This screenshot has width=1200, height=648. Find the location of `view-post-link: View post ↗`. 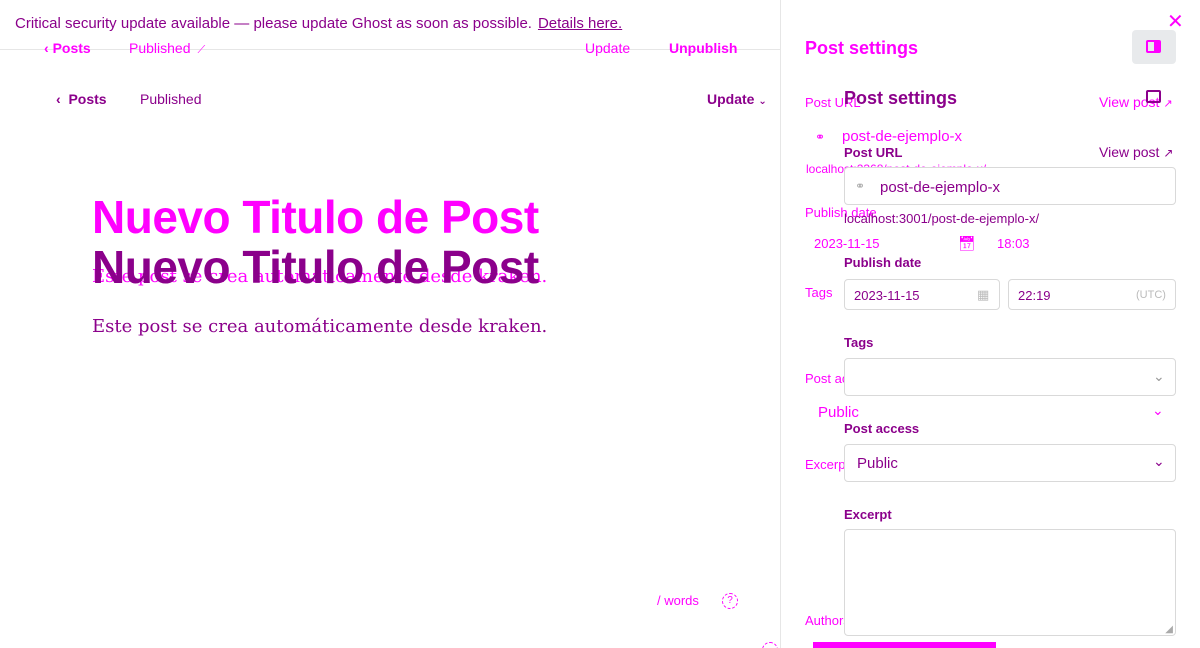

view-post-link: View post ↗ is located at coordinates (1136, 152).